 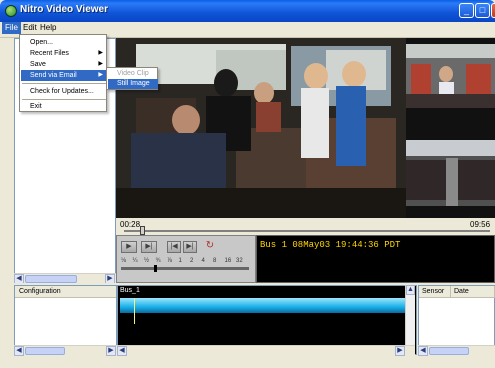 I want to click on speed-track, so click(x=185, y=268).